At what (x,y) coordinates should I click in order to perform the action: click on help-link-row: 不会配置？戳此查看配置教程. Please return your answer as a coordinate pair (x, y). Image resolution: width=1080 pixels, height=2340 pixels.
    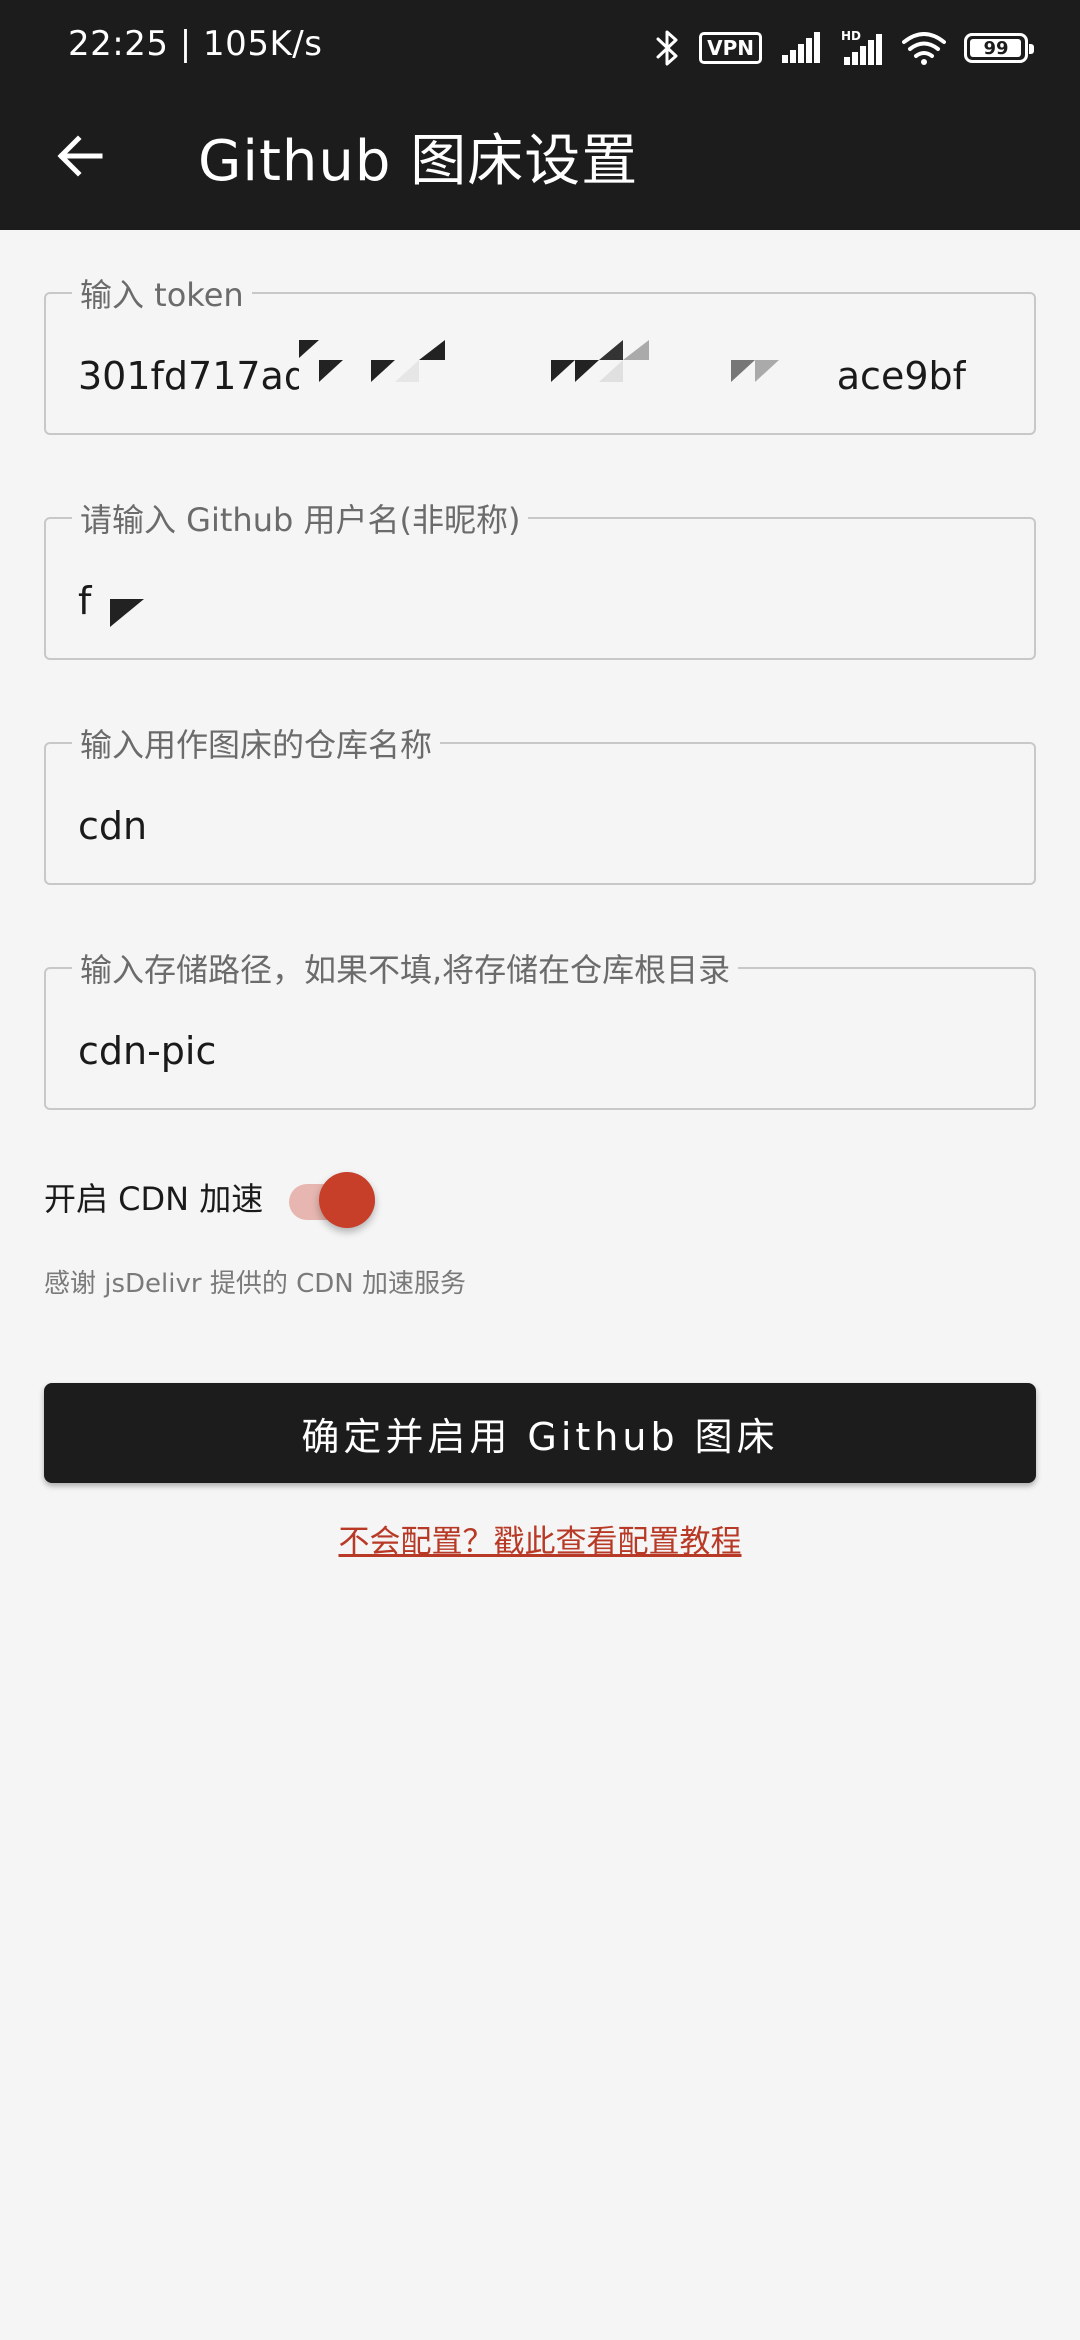
    Looking at the image, I should click on (540, 1538).